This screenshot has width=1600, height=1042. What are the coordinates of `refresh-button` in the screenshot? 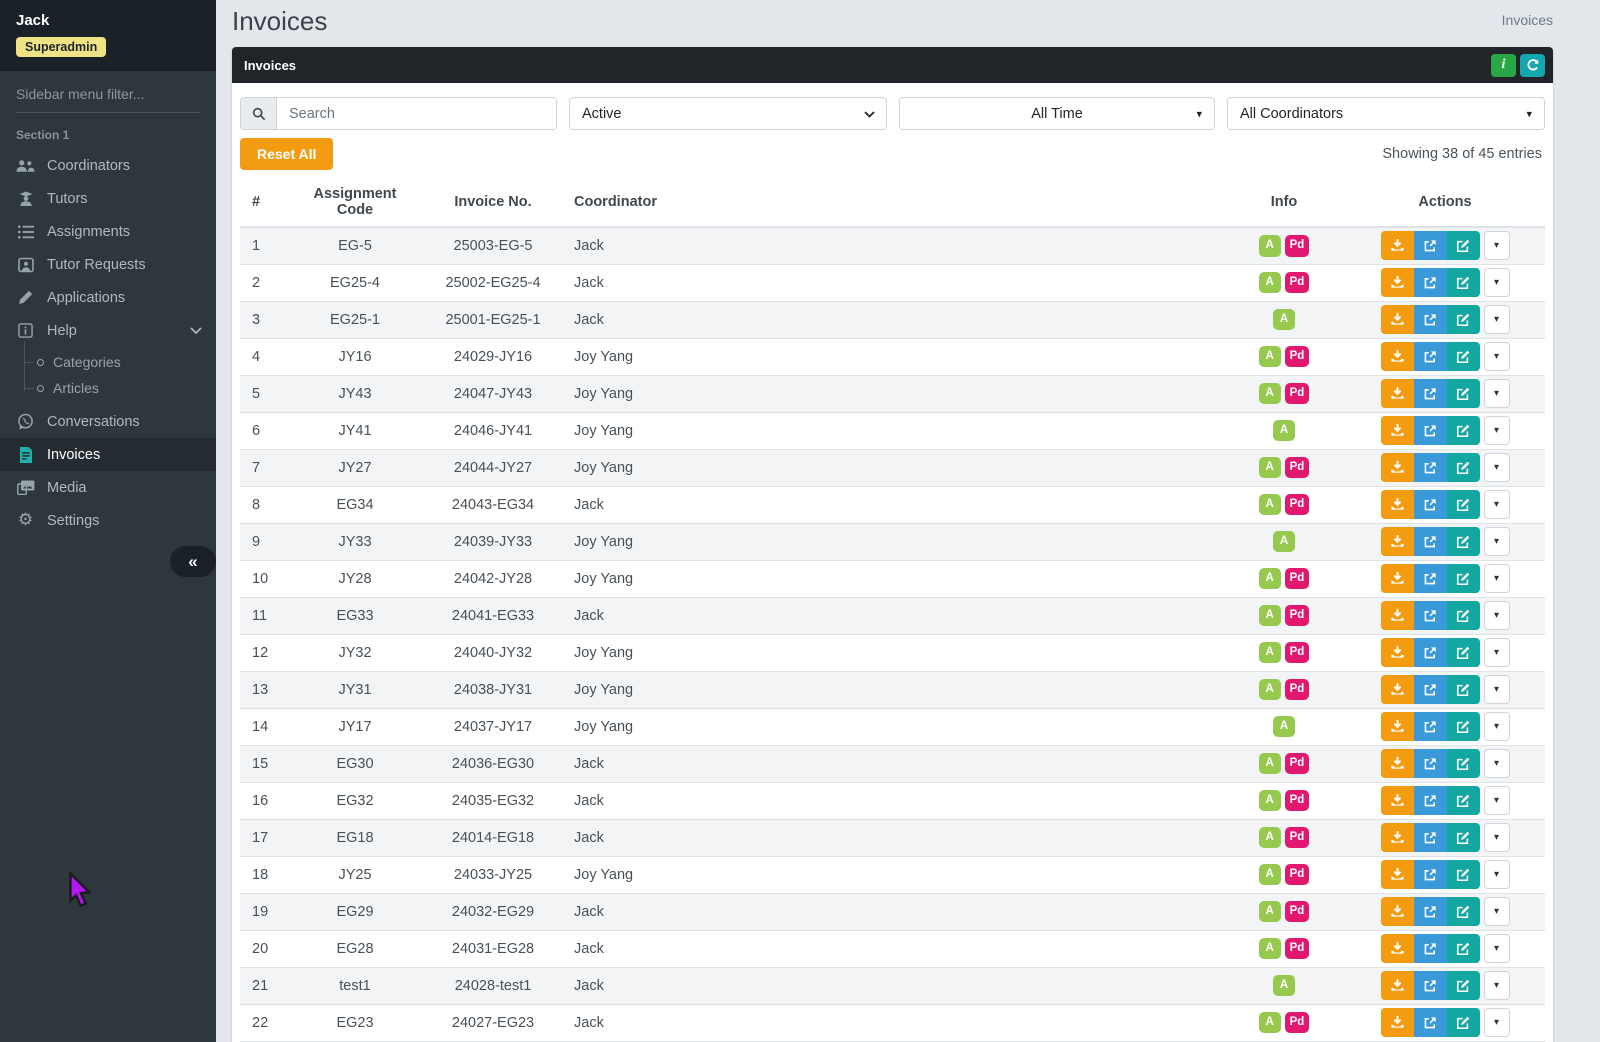 It's located at (1532, 65).